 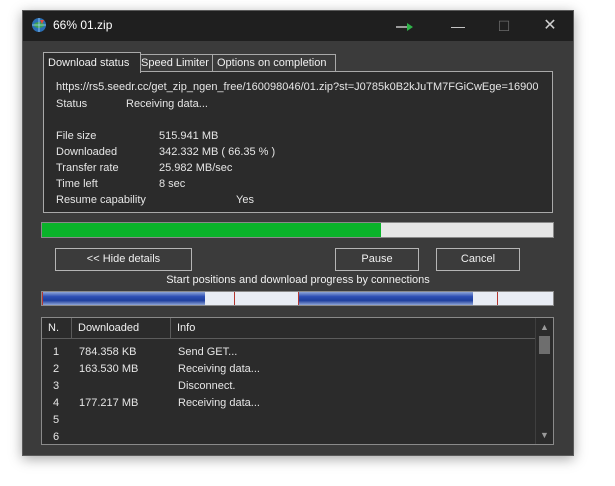 What do you see at coordinates (87, 152) in the screenshot?
I see `downloaded-label: Downloaded` at bounding box center [87, 152].